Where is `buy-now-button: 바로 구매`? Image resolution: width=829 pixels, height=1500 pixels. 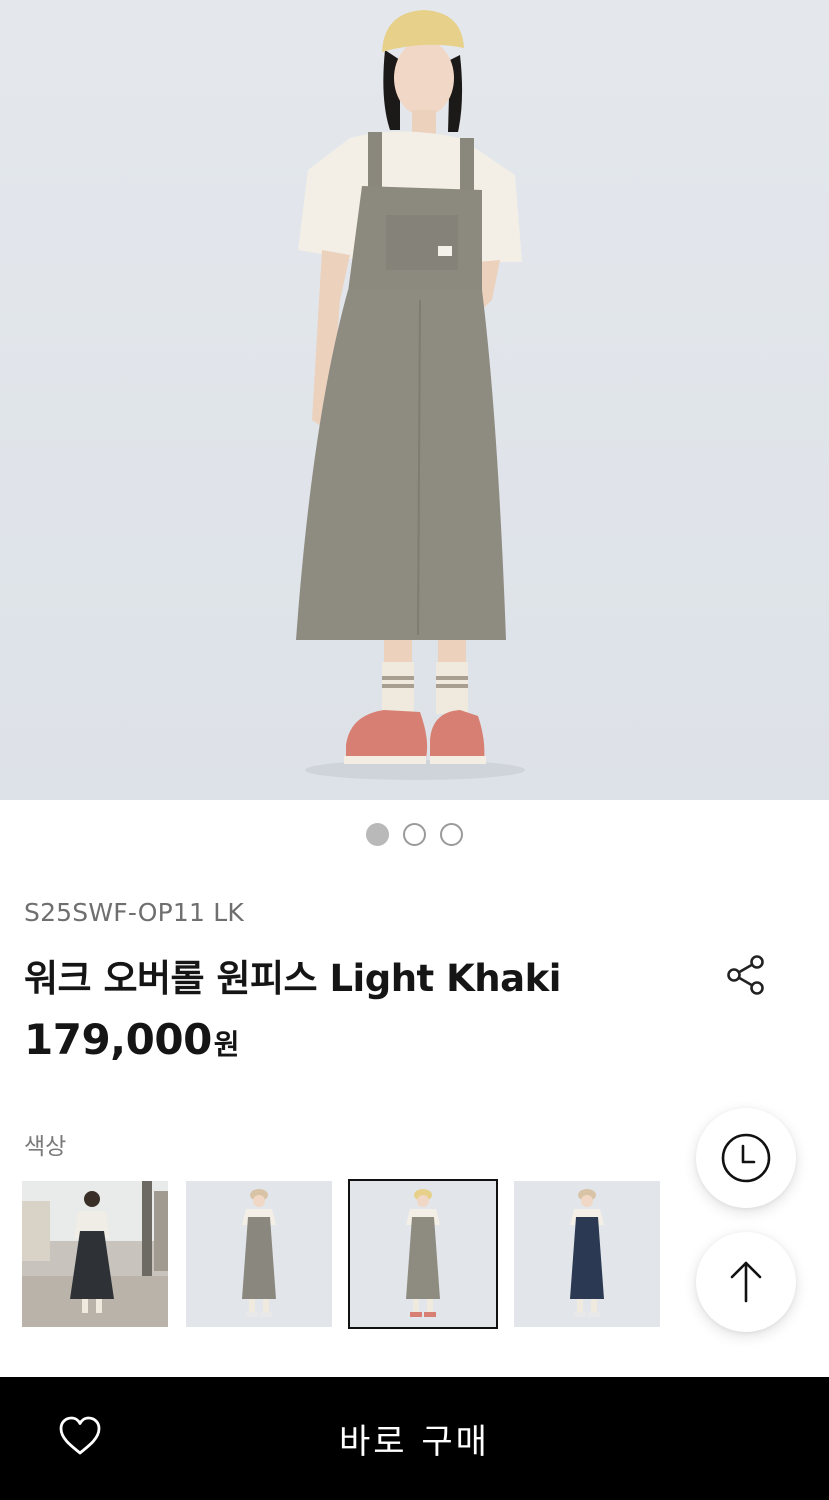 buy-now-button: 바로 구매 is located at coordinates (414, 1438).